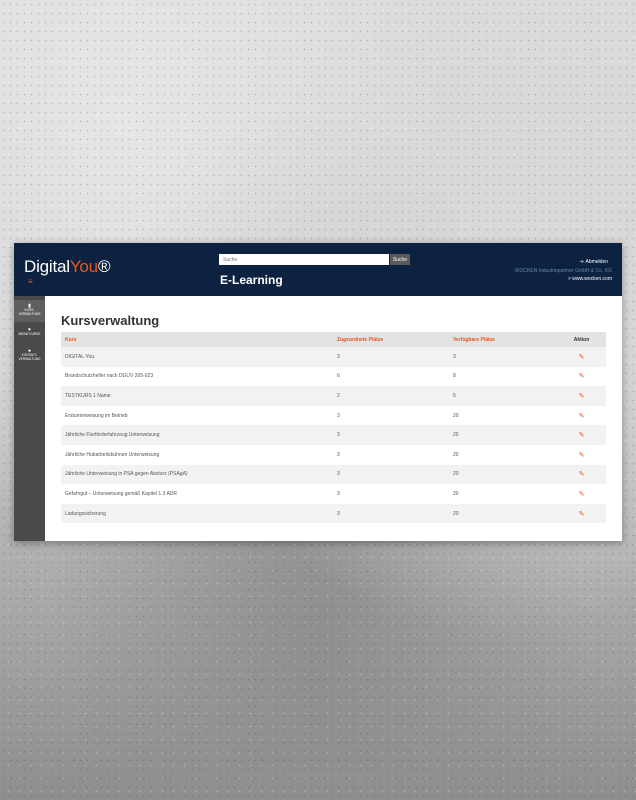 This screenshot has height=800, width=636. What do you see at coordinates (563, 271) in the screenshot?
I see `company-name: WOCKEN Industriepartner GmbH & Co. KG` at bounding box center [563, 271].